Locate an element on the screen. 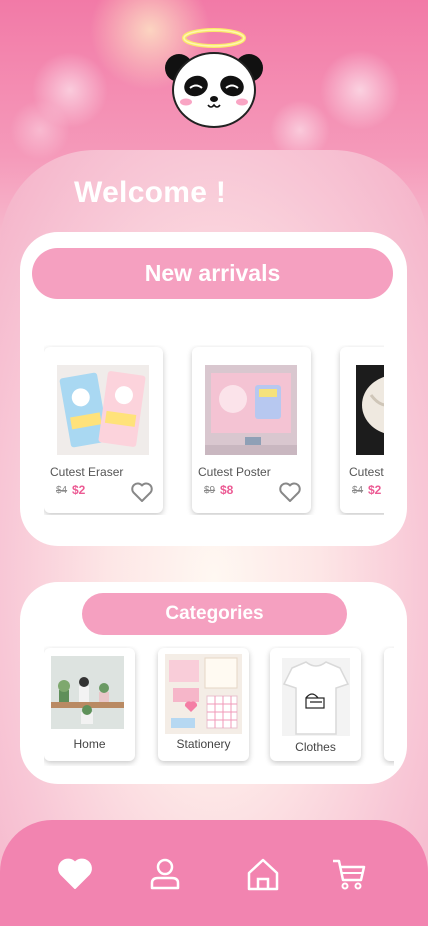 This screenshot has width=428, height=926. categories-title: Categories is located at coordinates (214, 614).